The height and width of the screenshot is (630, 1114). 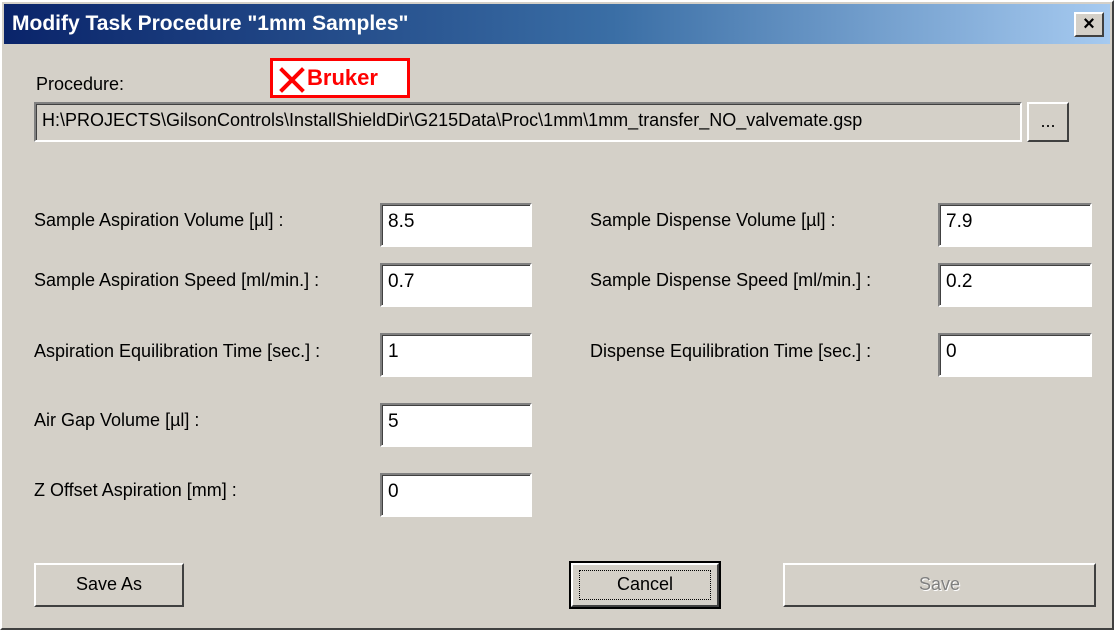 I want to click on focus-rectangle, so click(x=645, y=585).